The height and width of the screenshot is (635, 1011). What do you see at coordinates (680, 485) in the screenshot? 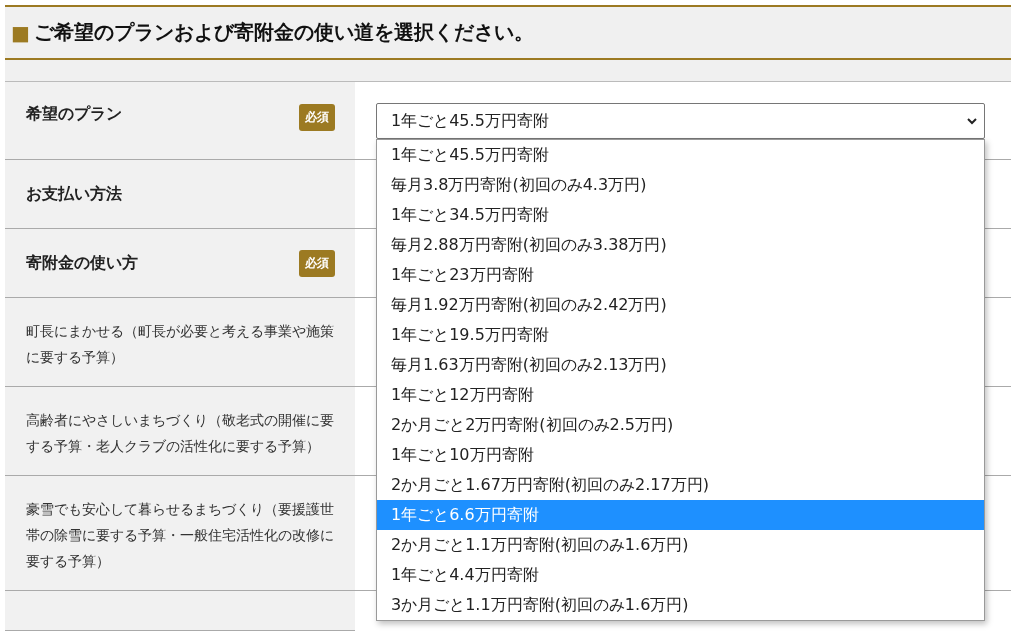
I see `dropdown-option: 2か月ごと1.67万円寄附(初回のみ2.17万円)` at bounding box center [680, 485].